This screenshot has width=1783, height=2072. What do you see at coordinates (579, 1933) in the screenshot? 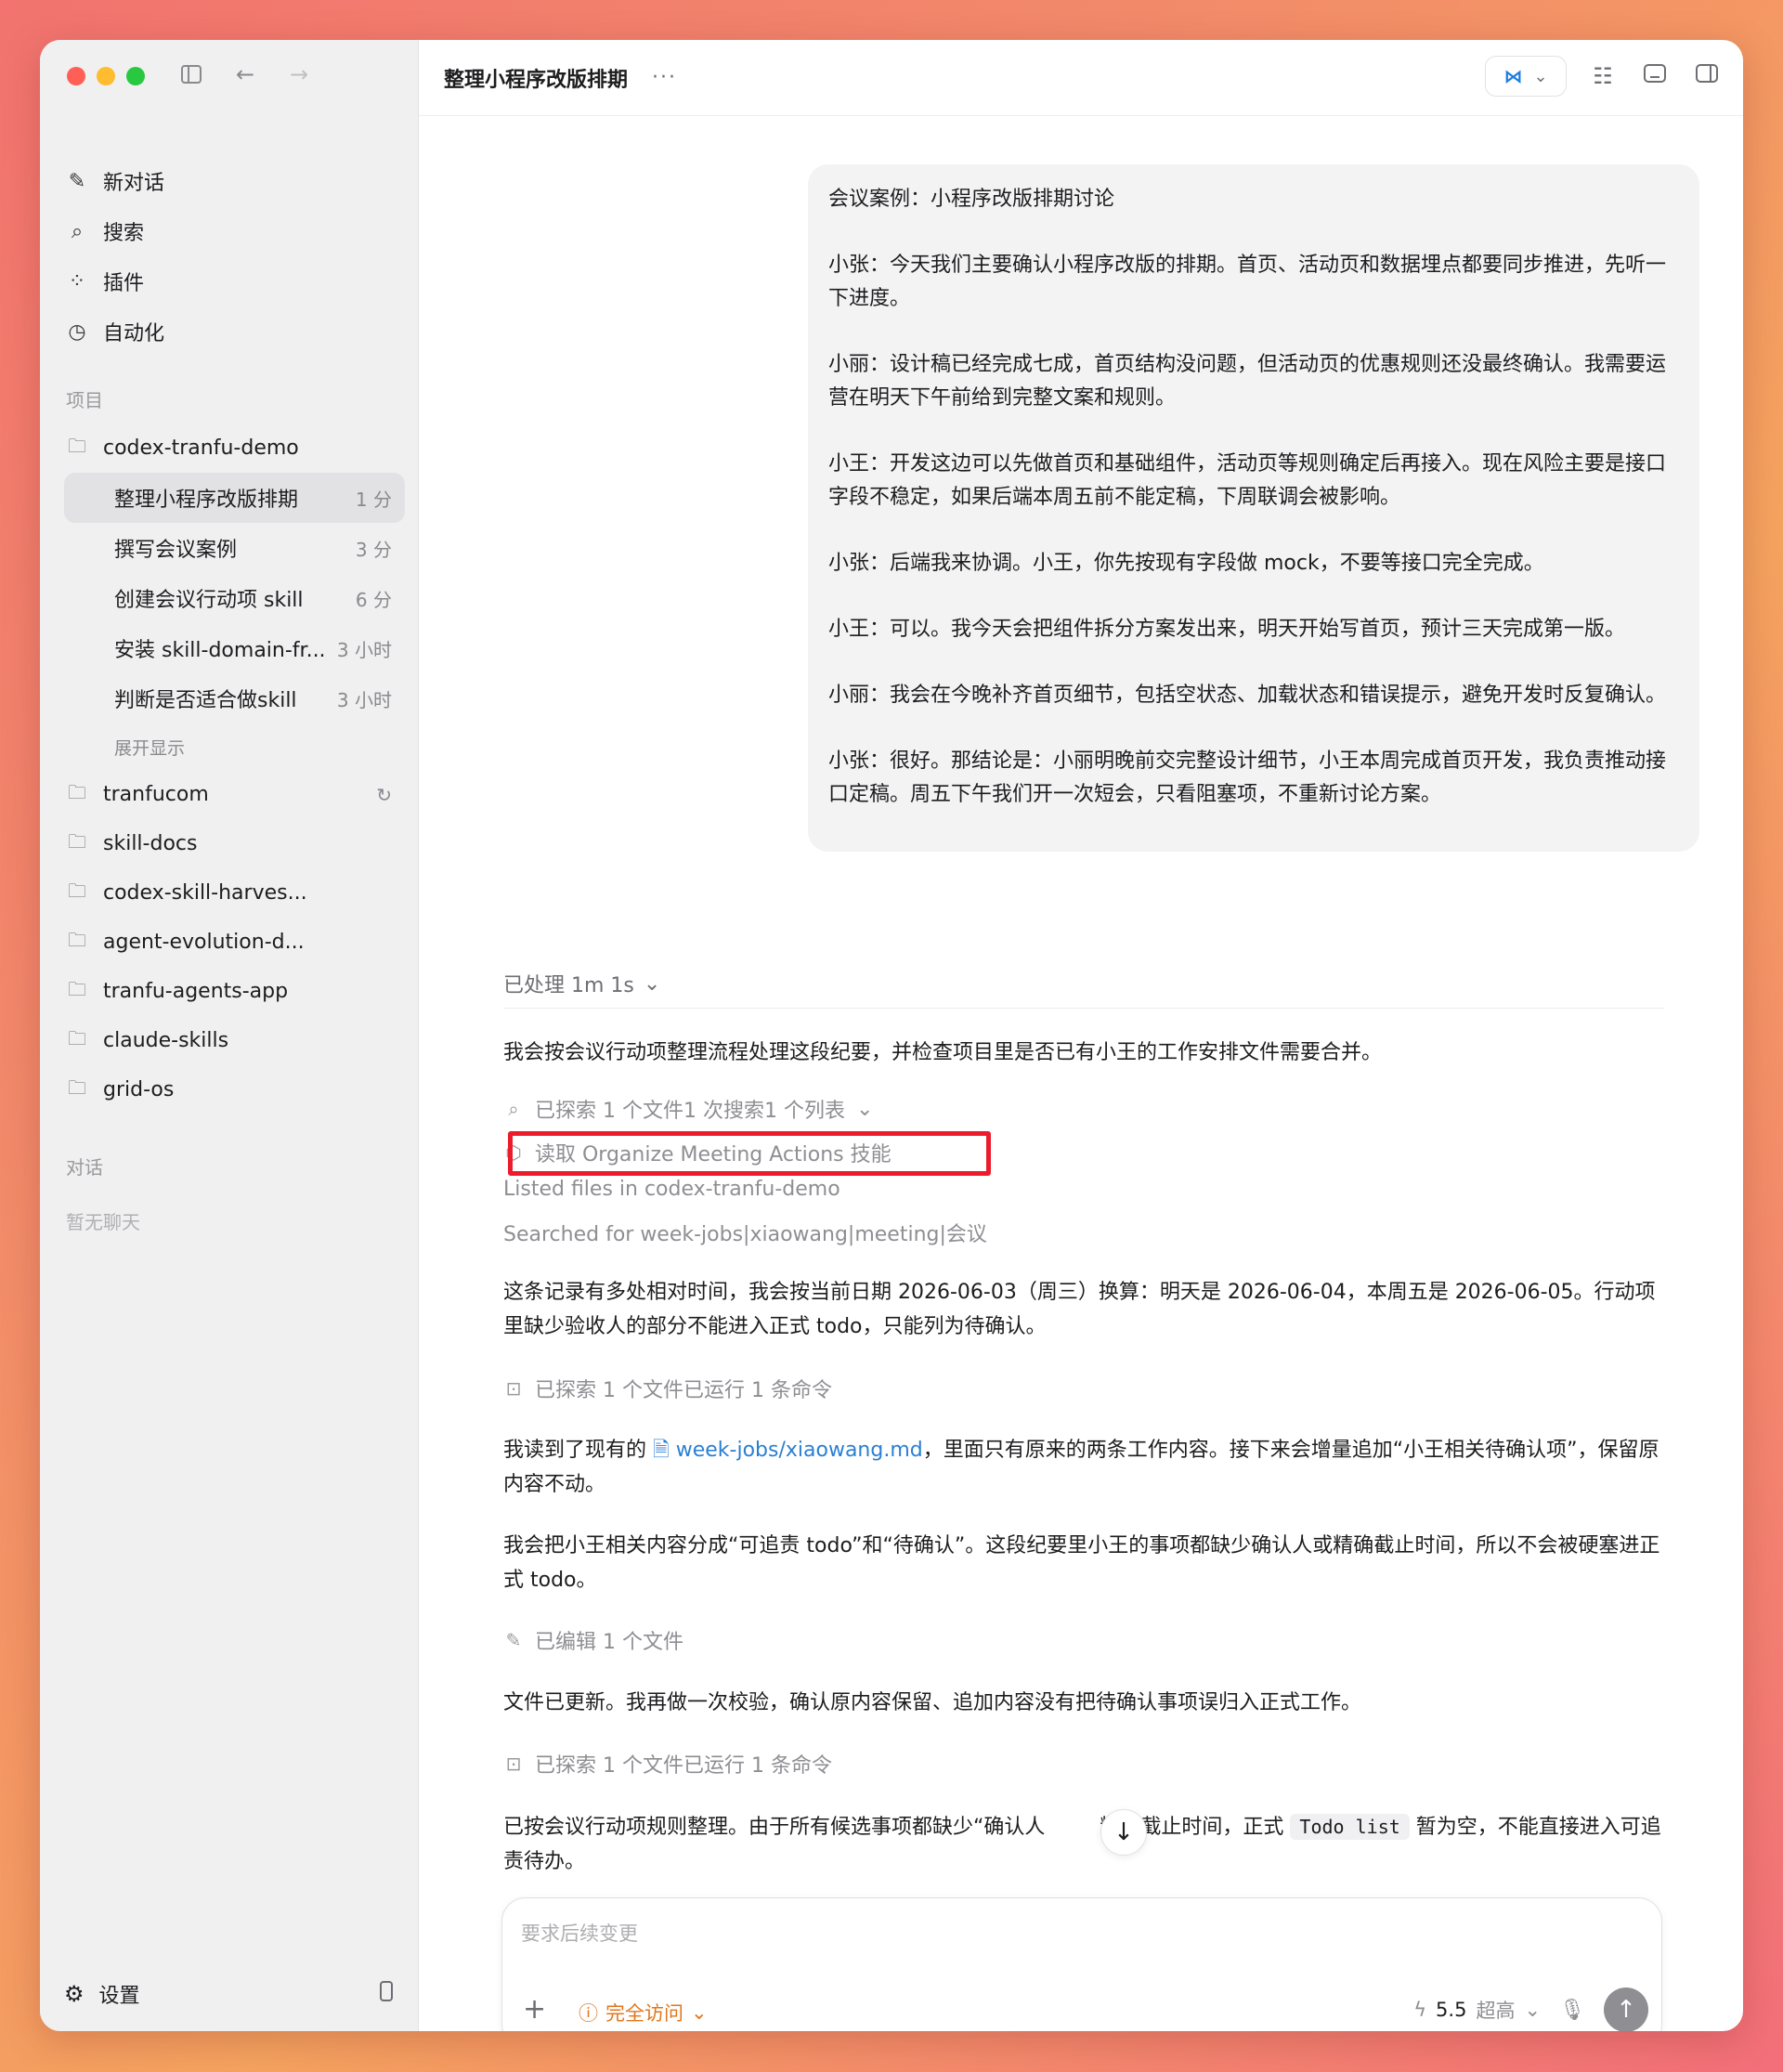
I see `composer-input: 要求后续变更` at bounding box center [579, 1933].